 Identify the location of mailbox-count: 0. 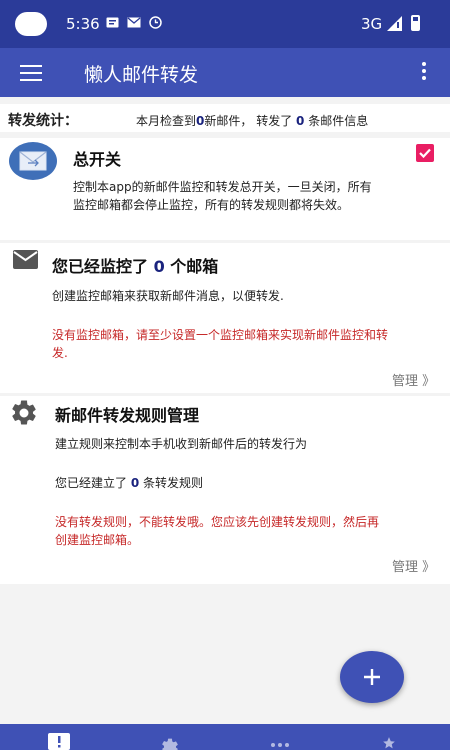
(159, 266).